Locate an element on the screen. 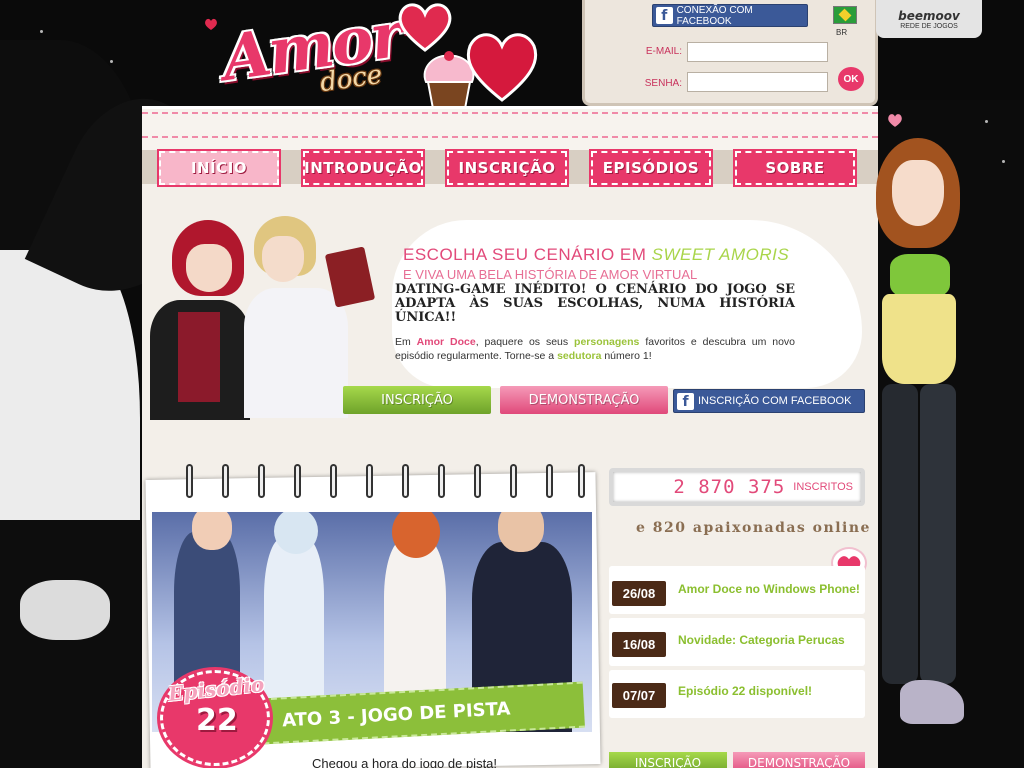 The width and height of the screenshot is (1024, 768). registered-count: 2 870 375 is located at coordinates (729, 487).